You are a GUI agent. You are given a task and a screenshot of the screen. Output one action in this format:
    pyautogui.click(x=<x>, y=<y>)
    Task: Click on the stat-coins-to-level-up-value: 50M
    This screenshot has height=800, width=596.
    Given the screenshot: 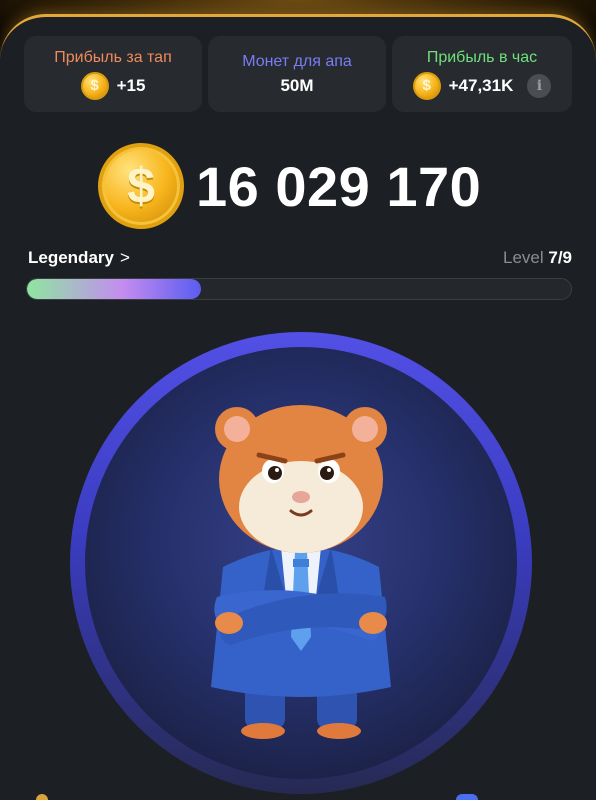 What is the action you would take?
    pyautogui.click(x=297, y=85)
    